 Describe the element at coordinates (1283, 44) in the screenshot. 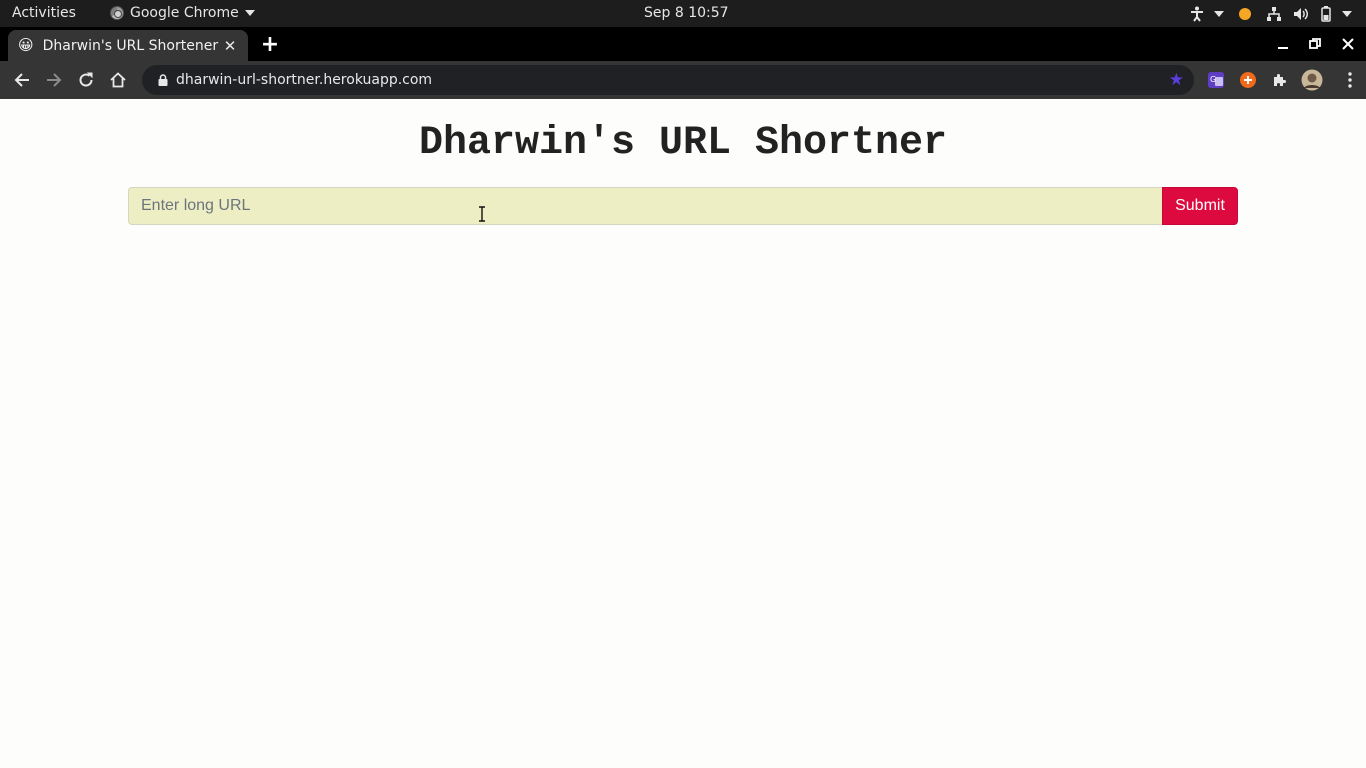

I see `minimize-window-button` at that location.